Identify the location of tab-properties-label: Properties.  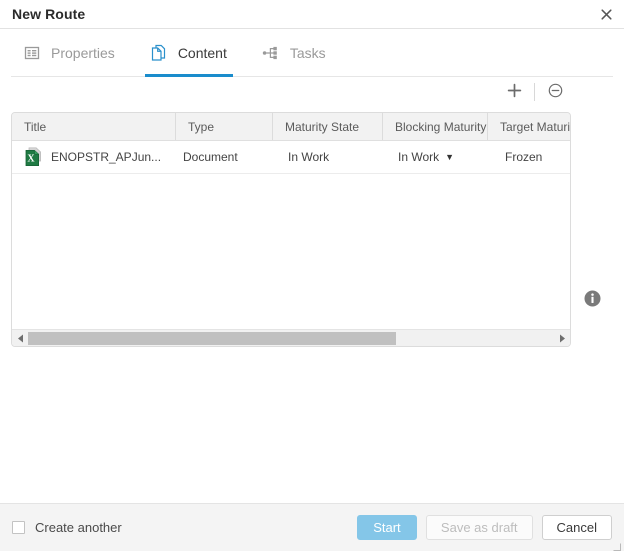
(83, 53).